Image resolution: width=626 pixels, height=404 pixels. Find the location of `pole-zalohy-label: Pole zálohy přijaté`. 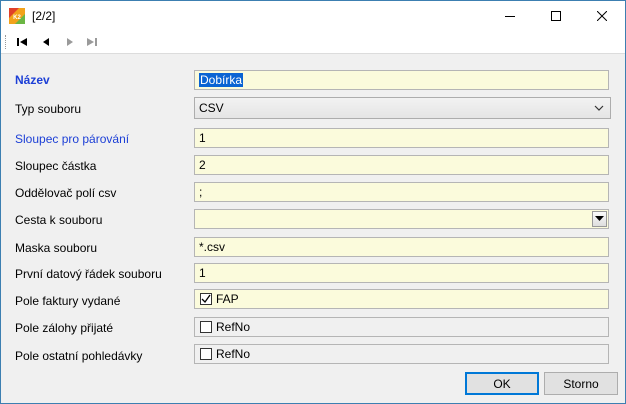

pole-zalohy-label: Pole zálohy přijaté is located at coordinates (64, 328).